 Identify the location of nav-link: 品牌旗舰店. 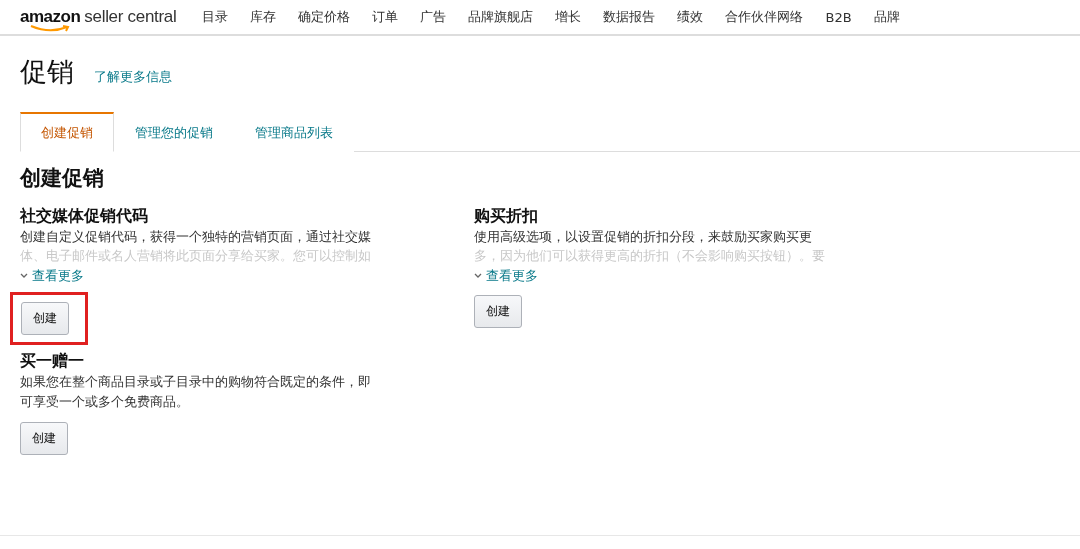
(501, 17).